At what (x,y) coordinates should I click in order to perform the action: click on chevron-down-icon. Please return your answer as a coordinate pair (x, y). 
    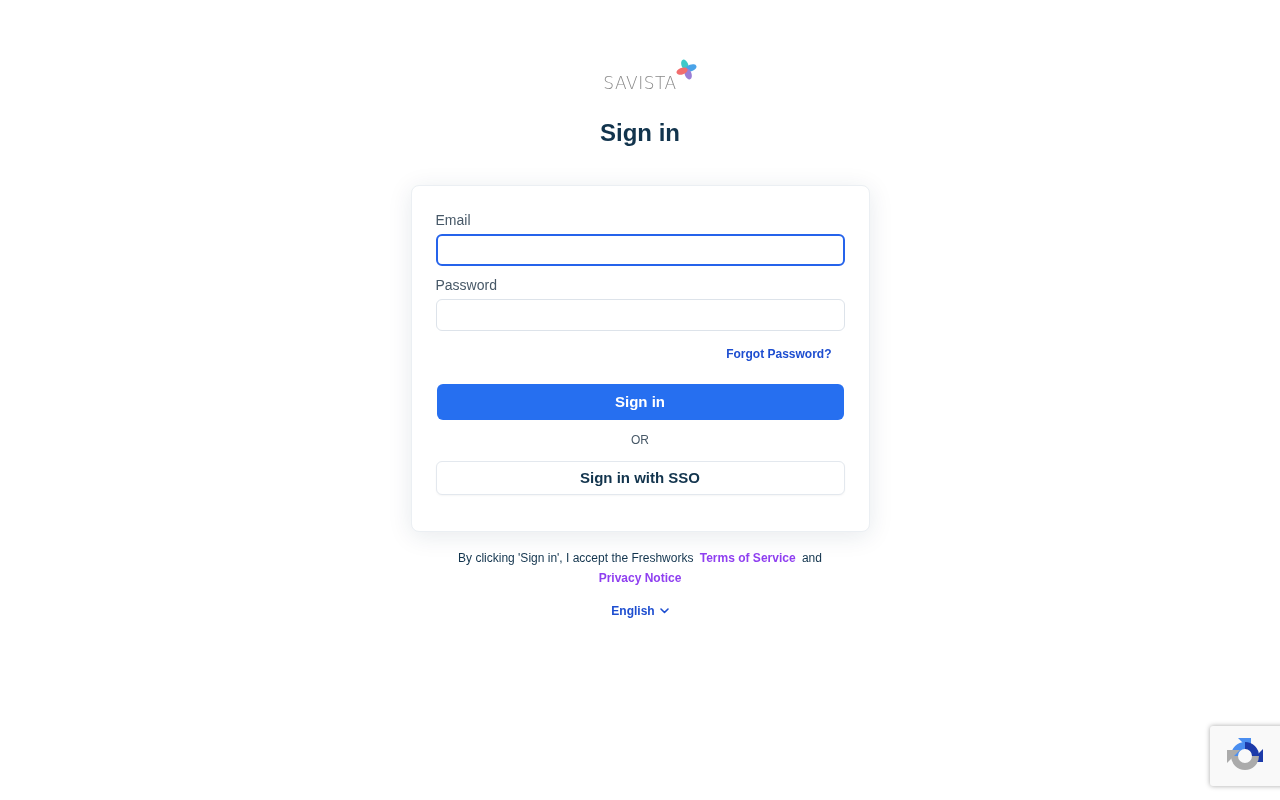
    Looking at the image, I should click on (664, 611).